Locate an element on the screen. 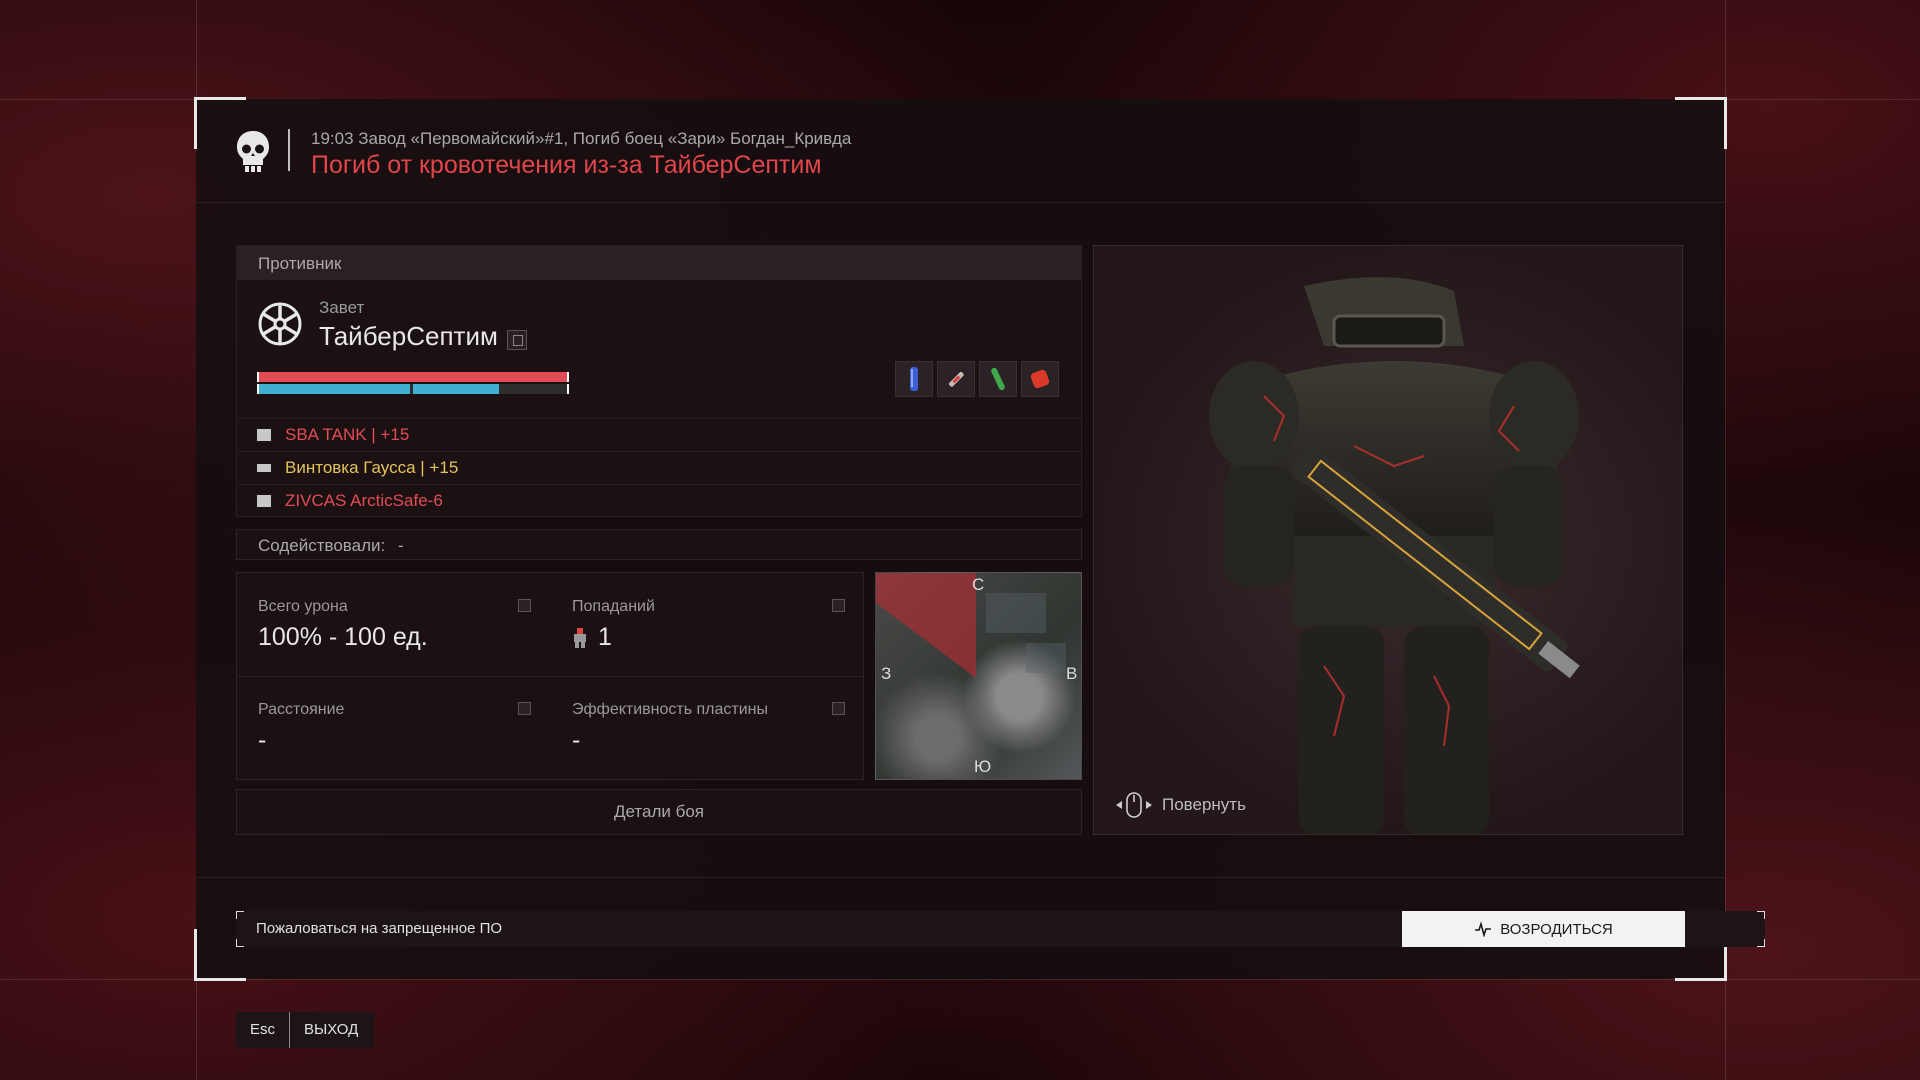 The width and height of the screenshot is (1920, 1080). view-cone is located at coordinates (971, 625).